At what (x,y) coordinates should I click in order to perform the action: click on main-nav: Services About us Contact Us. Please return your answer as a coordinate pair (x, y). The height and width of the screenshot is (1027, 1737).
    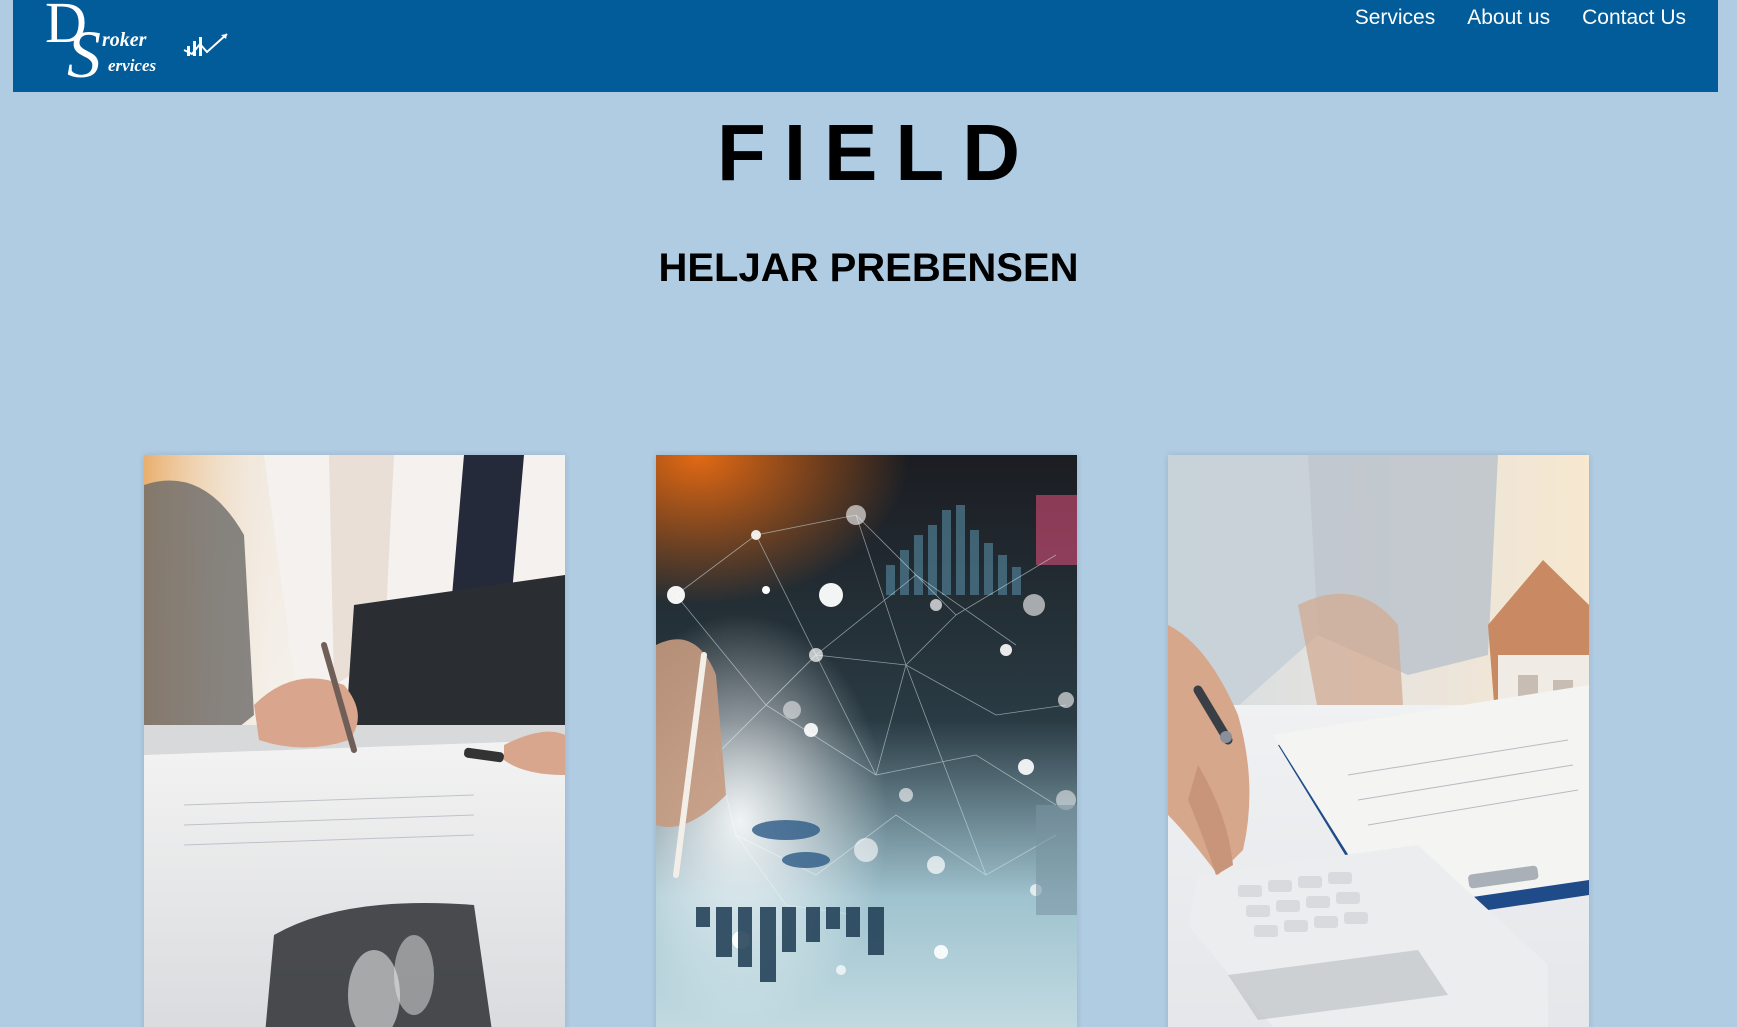
    Looking at the image, I should click on (1520, 18).